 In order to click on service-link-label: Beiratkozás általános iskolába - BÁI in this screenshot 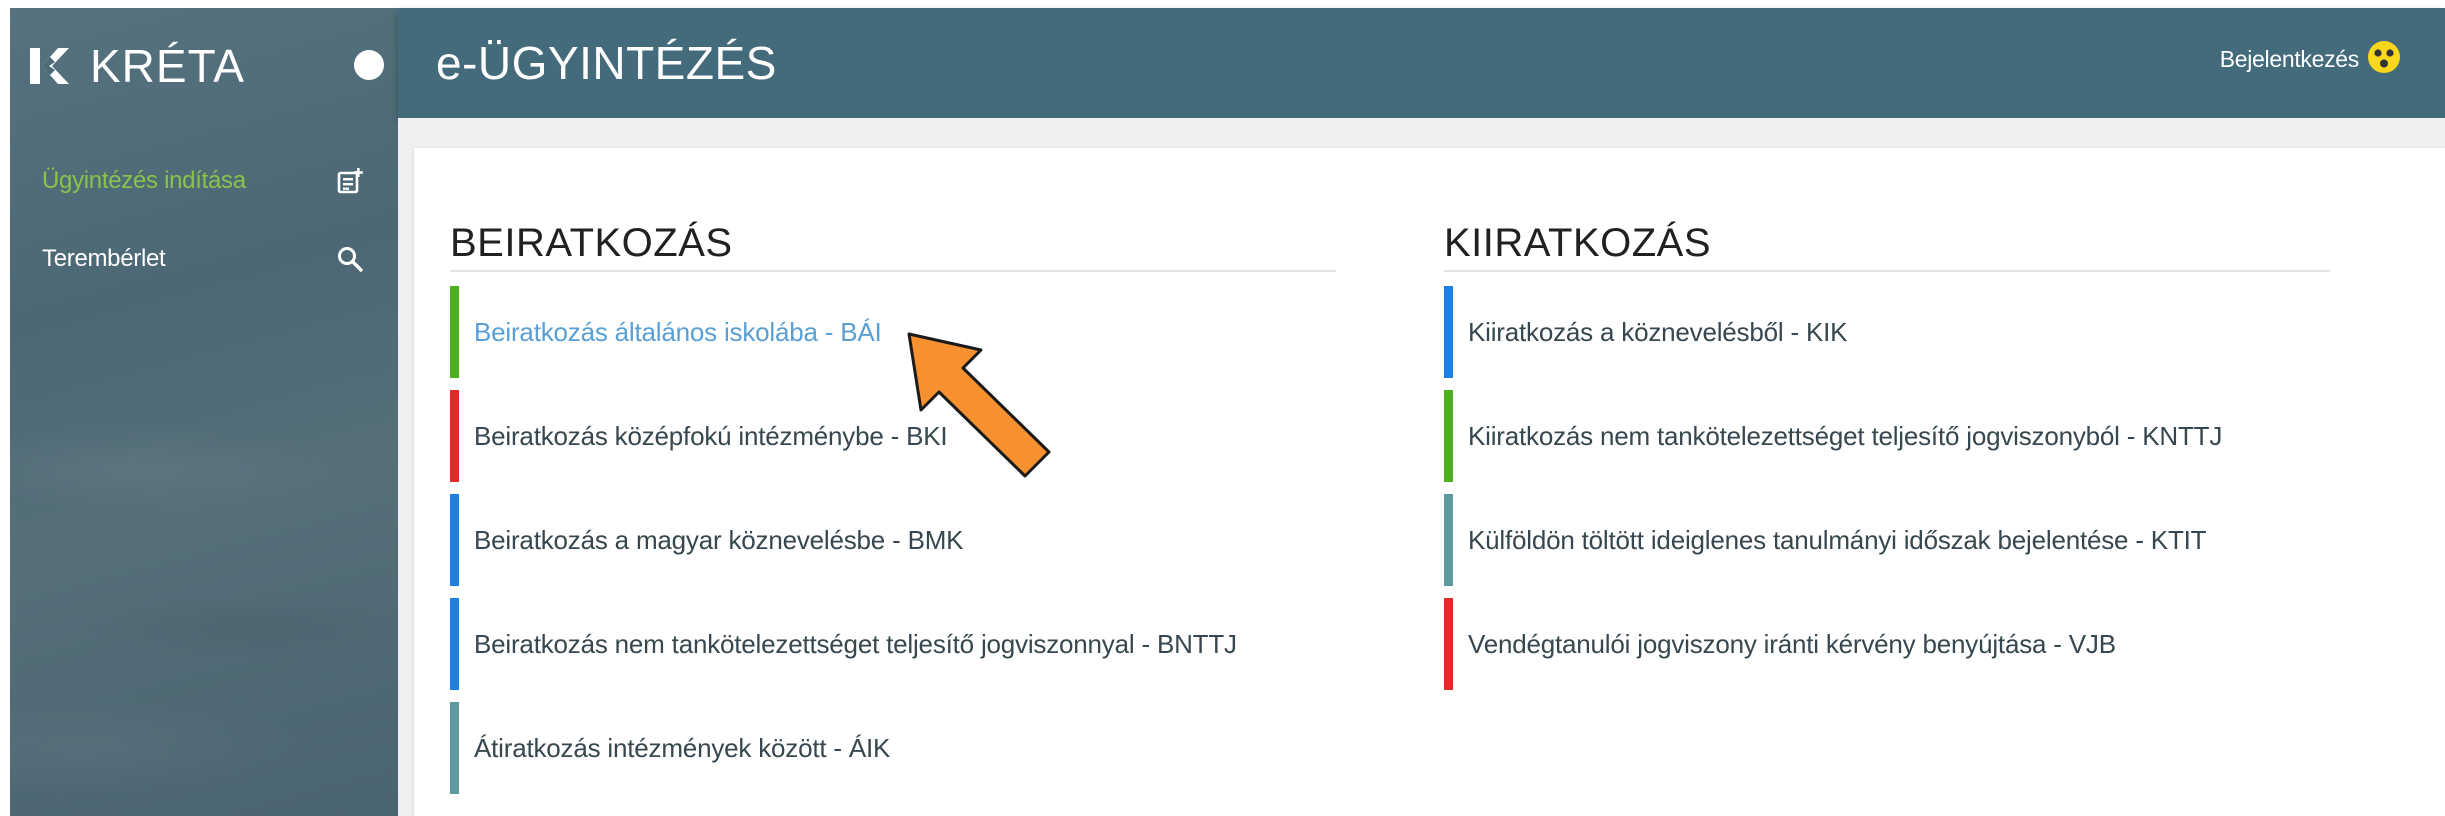, I will do `click(678, 331)`.